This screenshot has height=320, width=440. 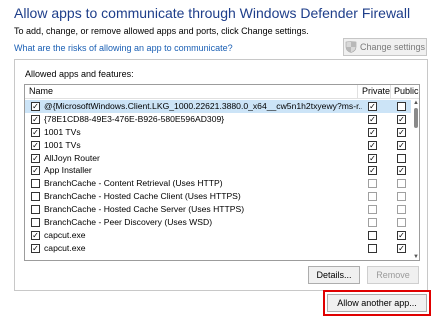 I want to click on app-name: {78E1CD88-49E3-476E-B926-580E596AD309}, so click(x=134, y=118).